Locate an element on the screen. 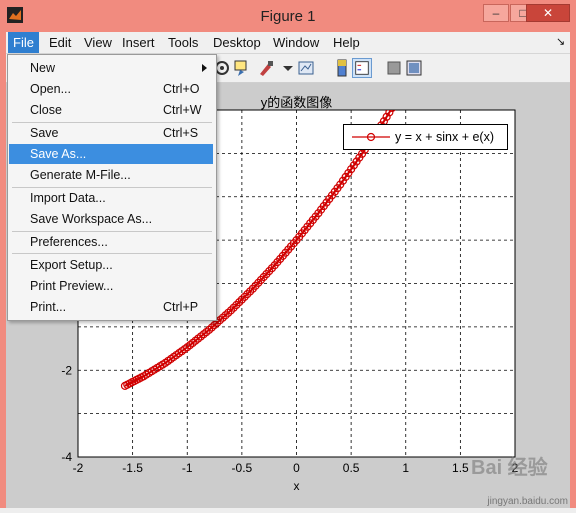 The width and height of the screenshot is (576, 513). x-tick-label: -1.5 is located at coordinates (132, 468).